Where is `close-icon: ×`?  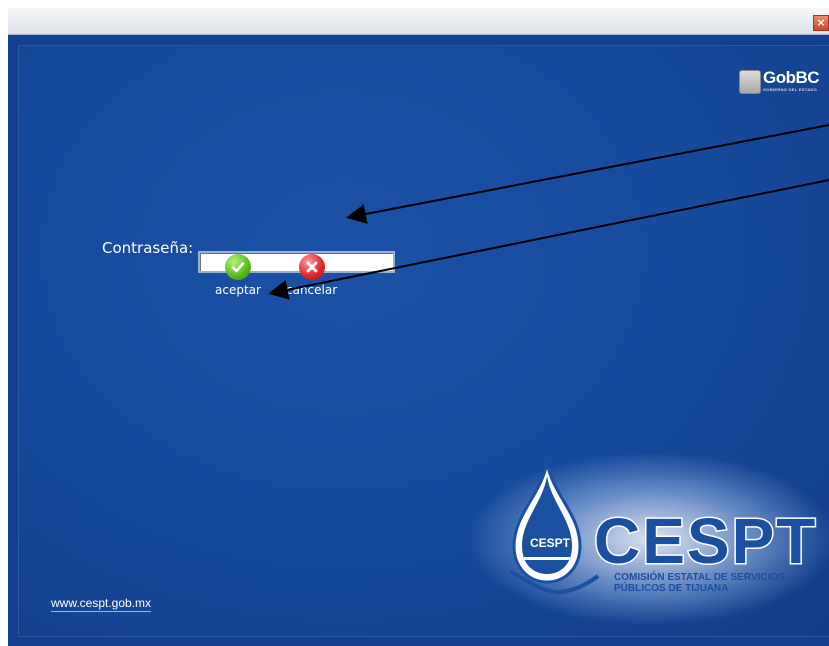
close-icon: × is located at coordinates (821, 22).